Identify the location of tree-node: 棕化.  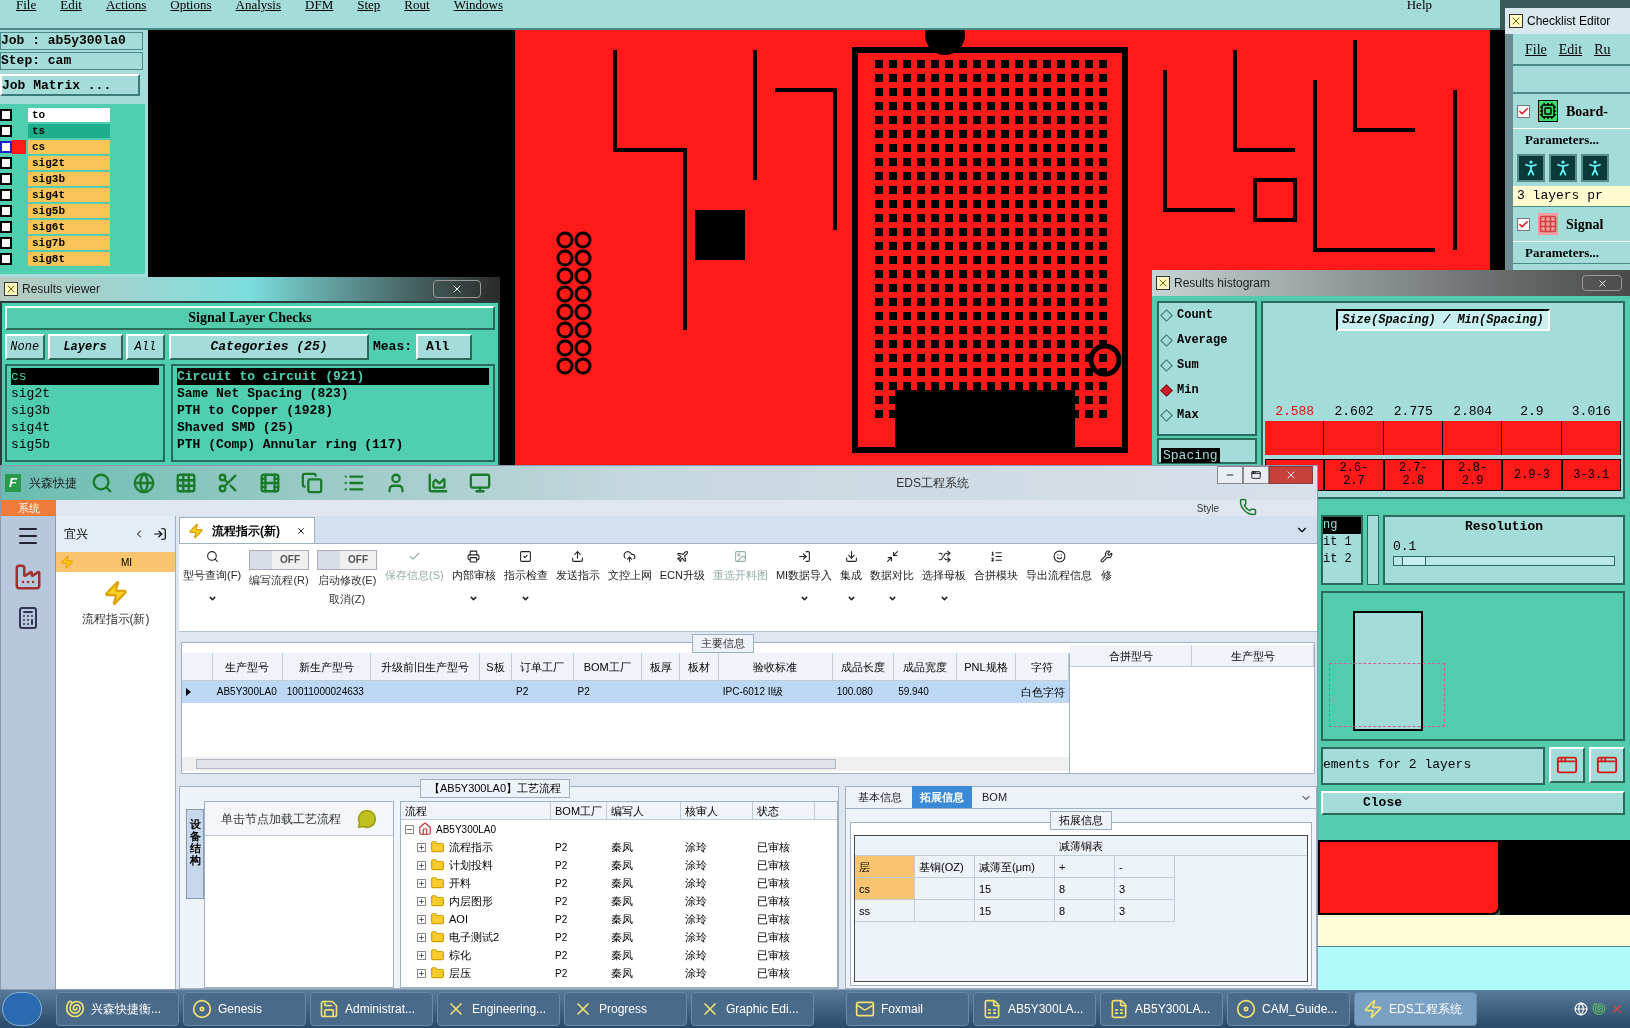
(460, 955).